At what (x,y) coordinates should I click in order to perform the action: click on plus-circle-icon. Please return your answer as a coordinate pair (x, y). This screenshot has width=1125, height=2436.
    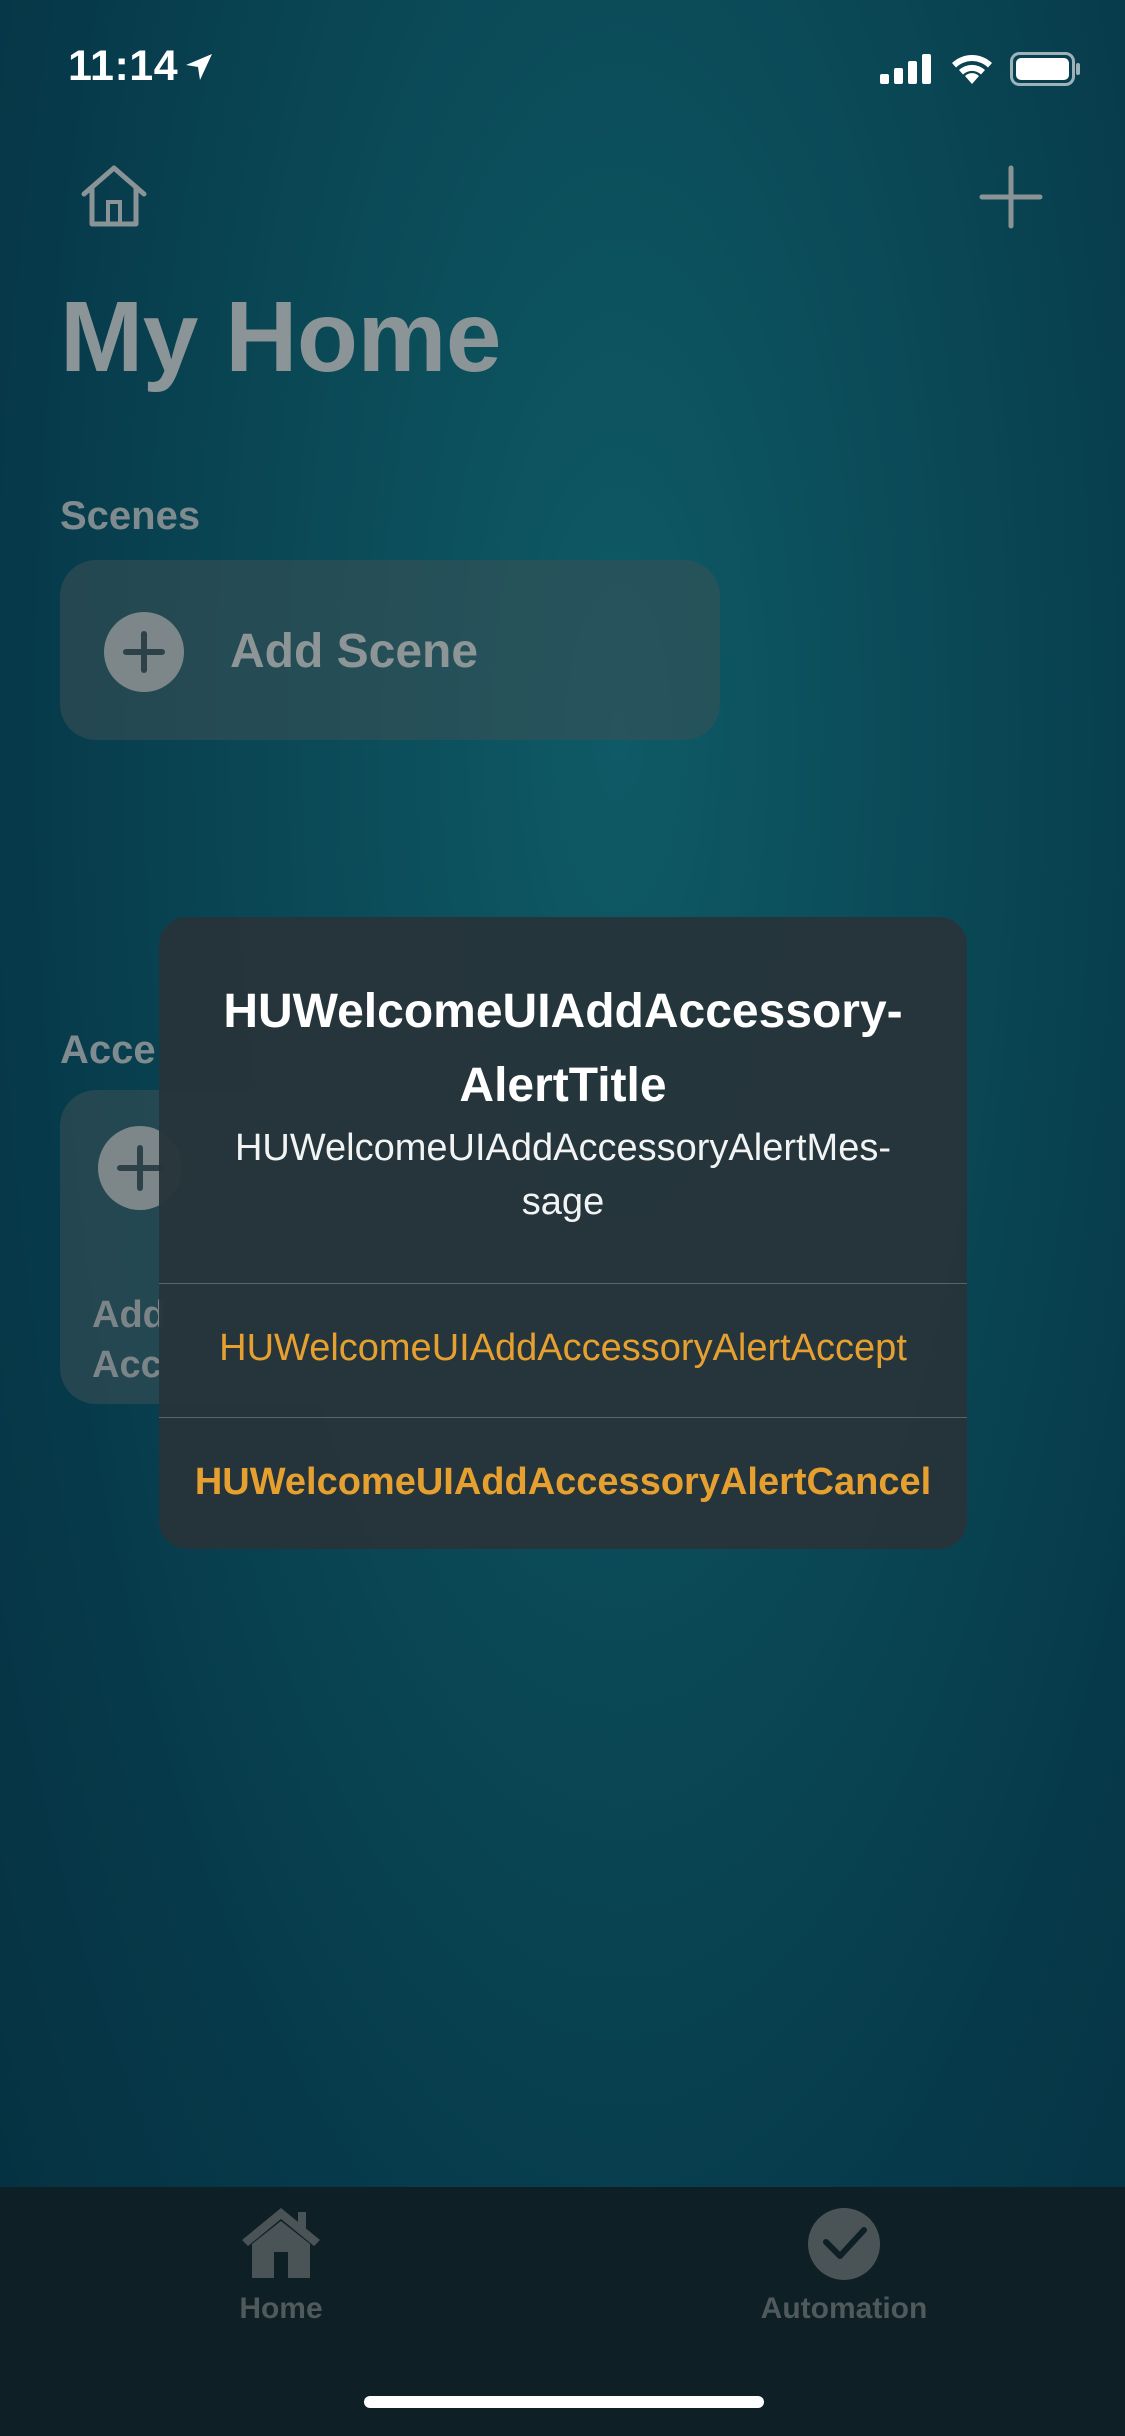
    Looking at the image, I should click on (144, 654).